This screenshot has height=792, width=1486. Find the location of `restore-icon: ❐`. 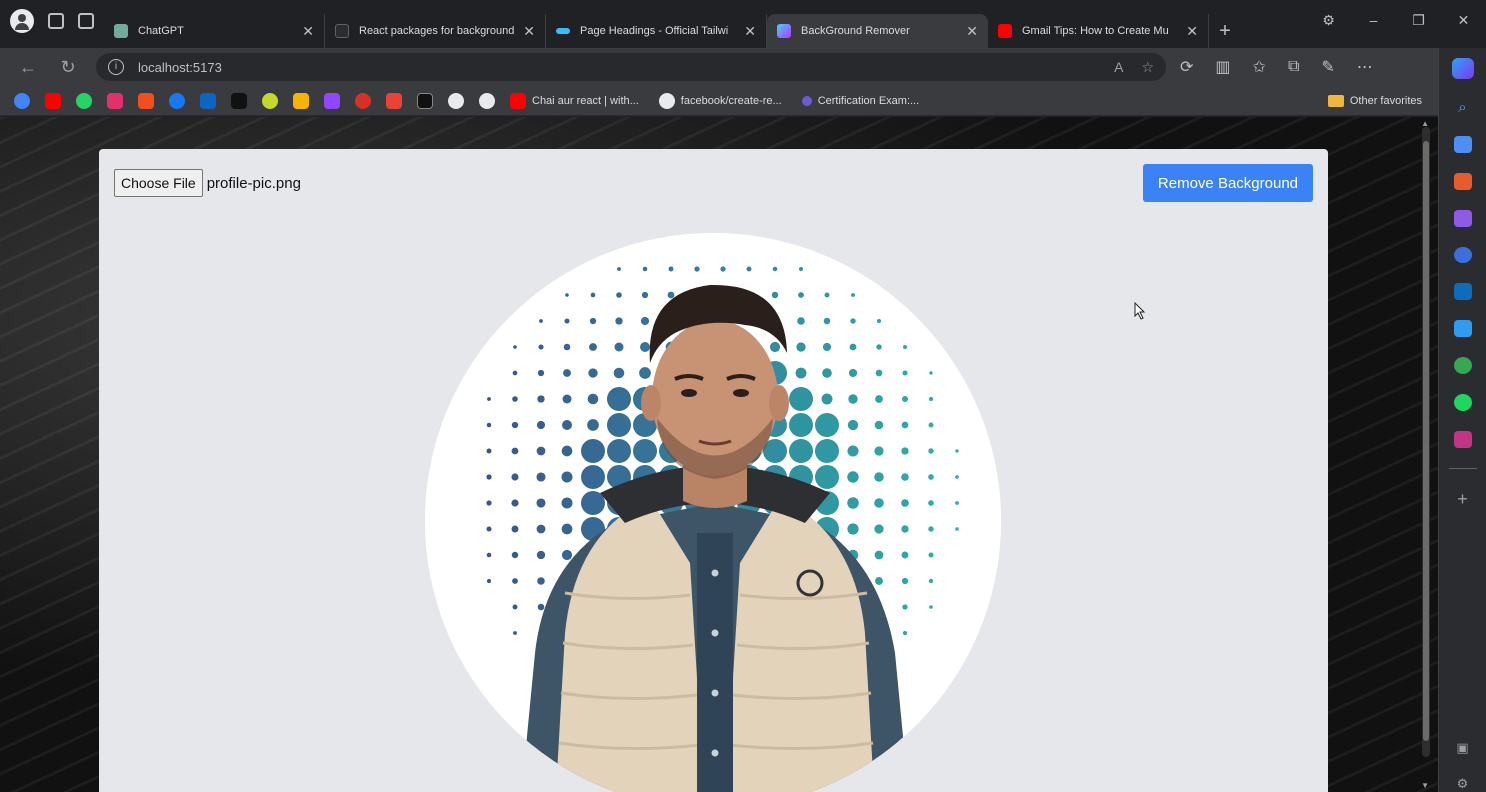

restore-icon: ❐ is located at coordinates (1418, 20).